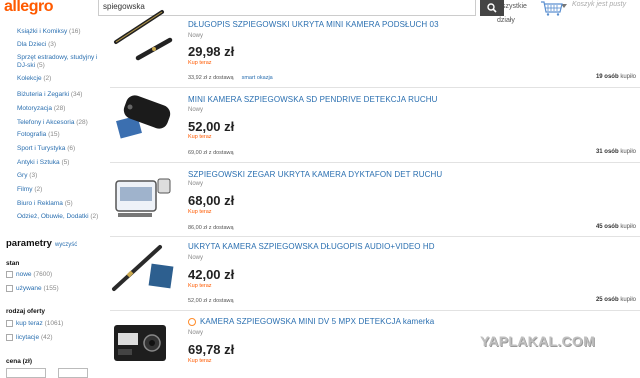 Image resolution: width=640 pixels, height=378 pixels. What do you see at coordinates (211, 228) in the screenshot?
I see `listing-shipping: 86,00 zł z dostawą` at bounding box center [211, 228].